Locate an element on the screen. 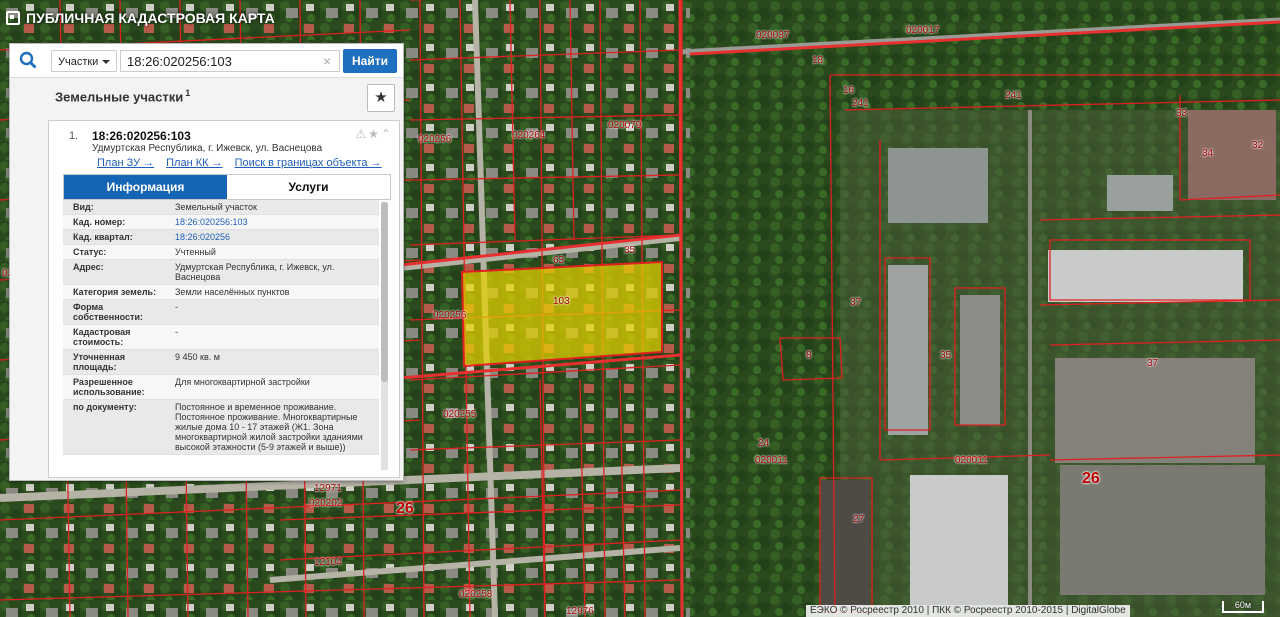 Image resolution: width=1280 pixels, height=617 pixels. info-scrollbar is located at coordinates (384, 336).